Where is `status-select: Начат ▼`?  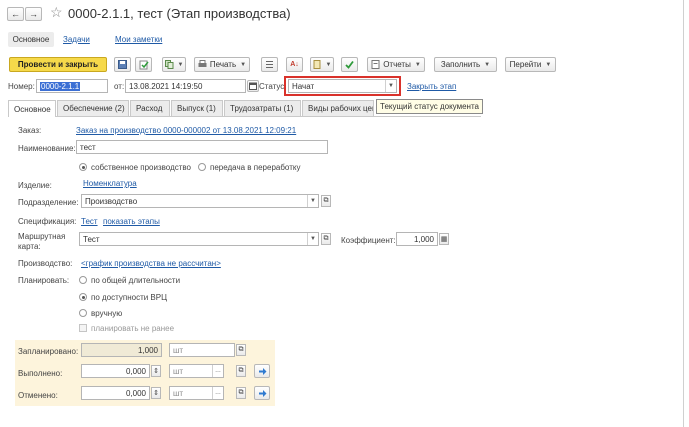 status-select: Начат ▼ is located at coordinates (342, 86).